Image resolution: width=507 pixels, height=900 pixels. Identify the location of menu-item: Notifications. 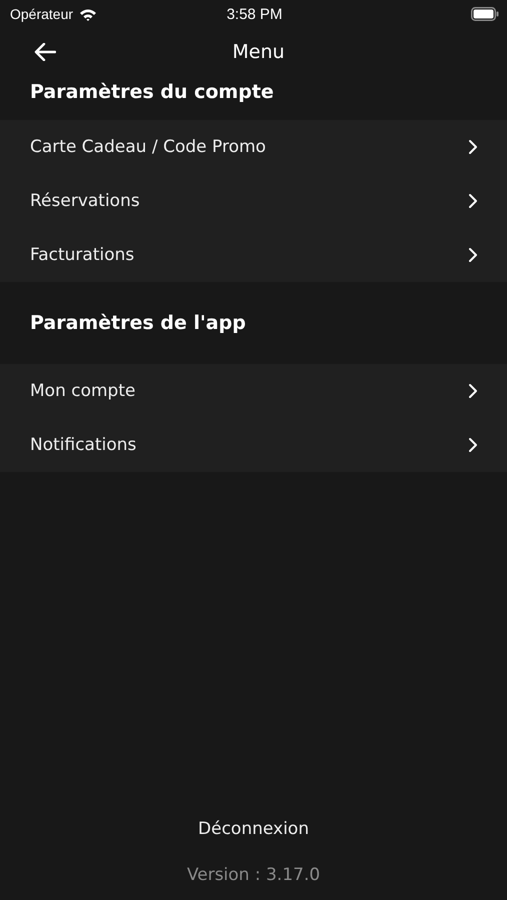
(253, 445).